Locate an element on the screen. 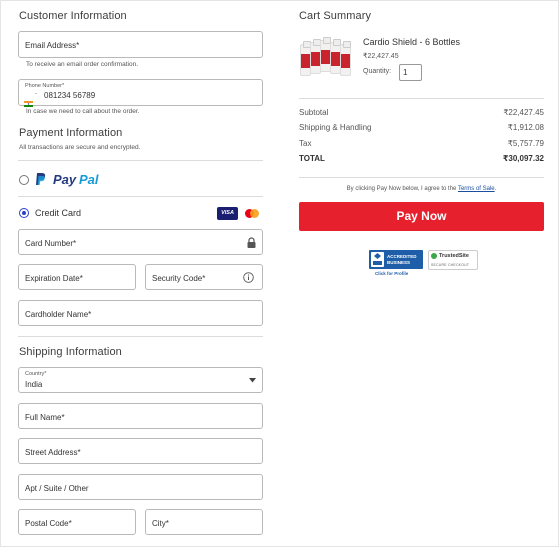  country-select: Country* India is located at coordinates (140, 380).